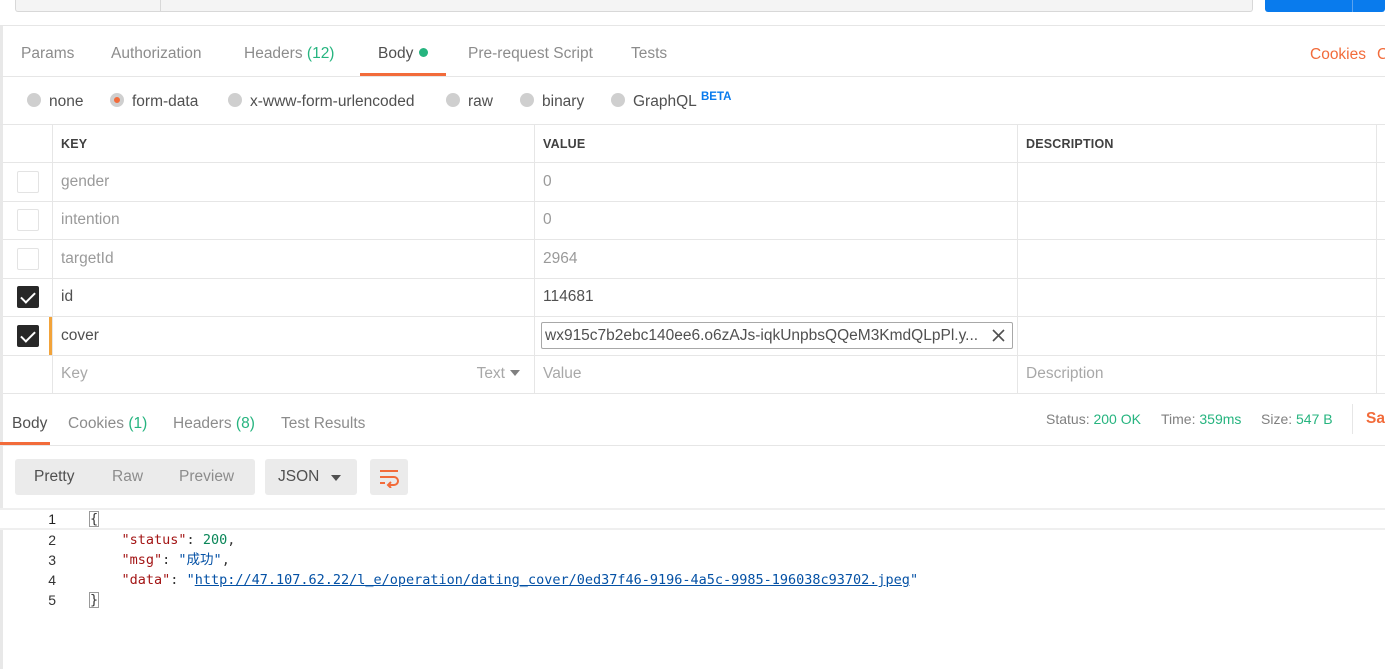 The image size is (1385, 669). What do you see at coordinates (293, 220) in the screenshot?
I see `row-key-cell: intention` at bounding box center [293, 220].